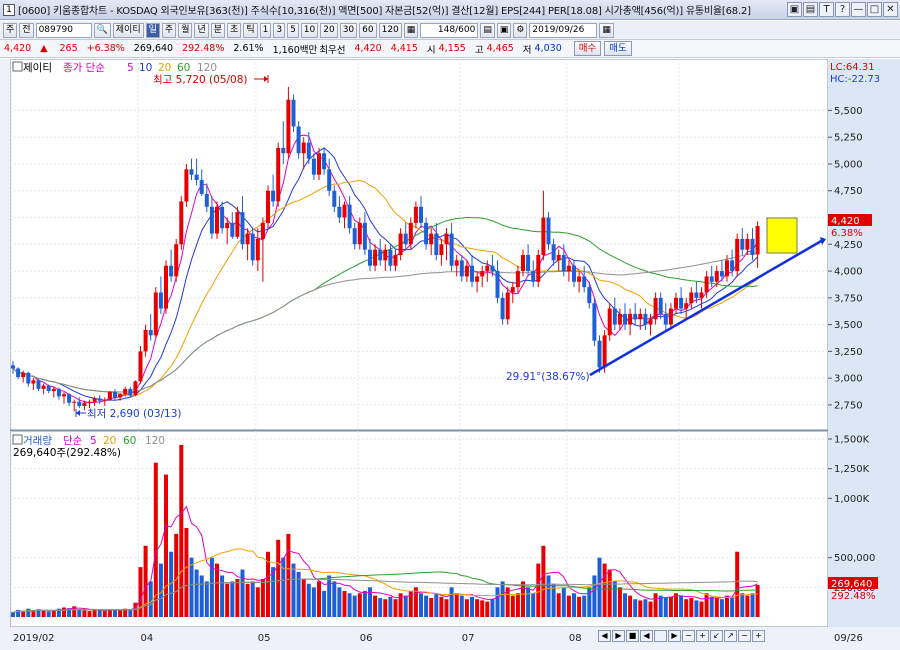  Describe the element at coordinates (794, 9) in the screenshot. I see `link-icon: ▣` at that location.